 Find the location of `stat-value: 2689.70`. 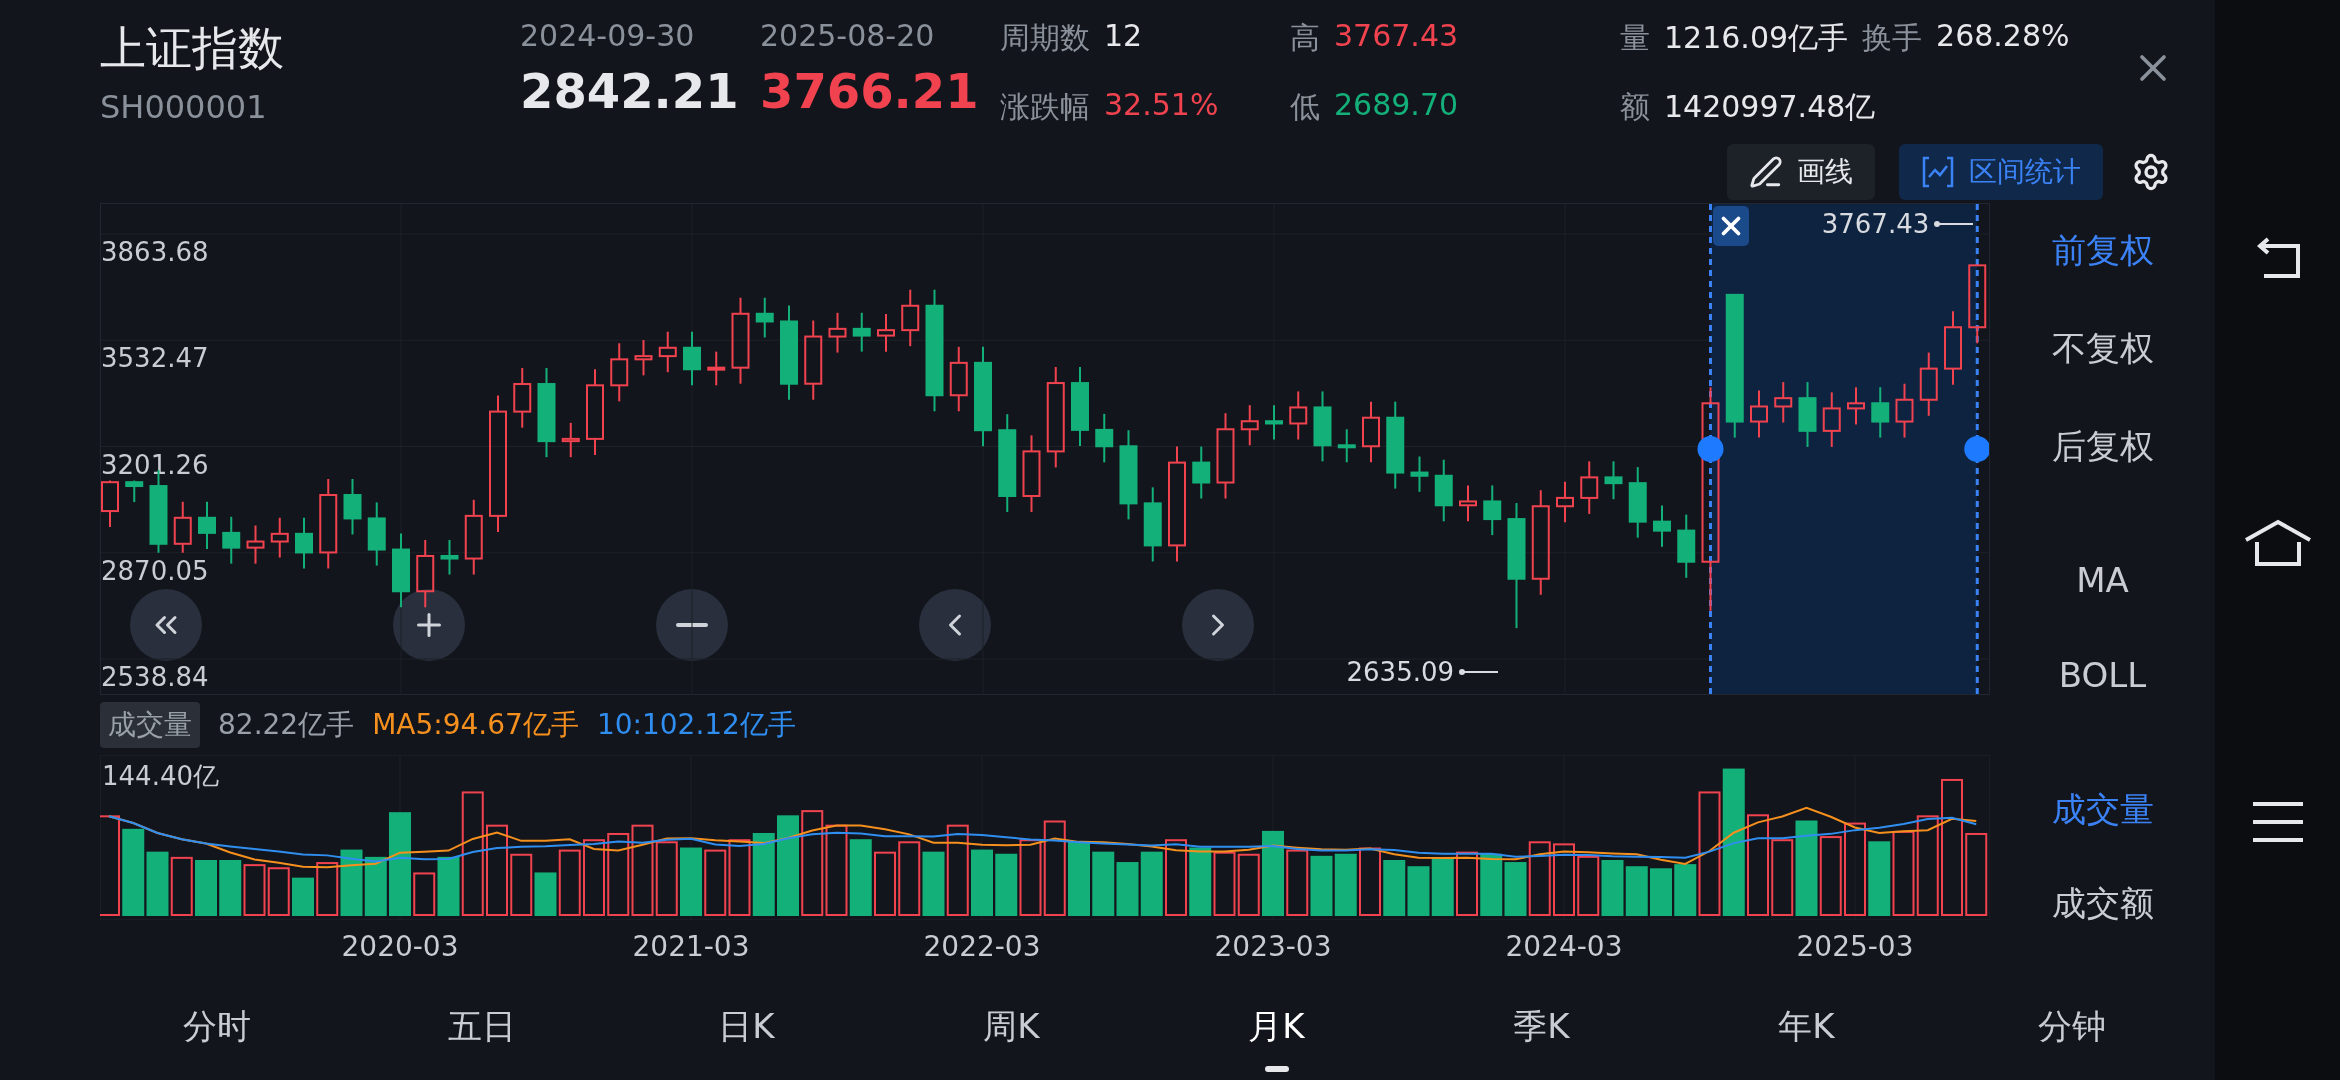

stat-value: 2689.70 is located at coordinates (1396, 105).